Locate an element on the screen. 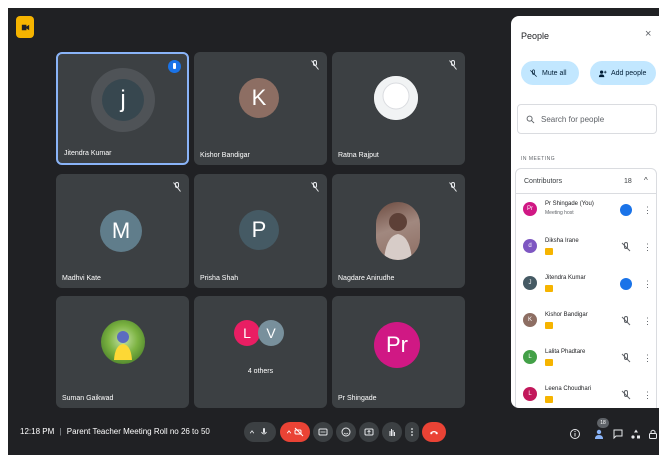 The image size is (659, 455). search-icon is located at coordinates (530, 119).